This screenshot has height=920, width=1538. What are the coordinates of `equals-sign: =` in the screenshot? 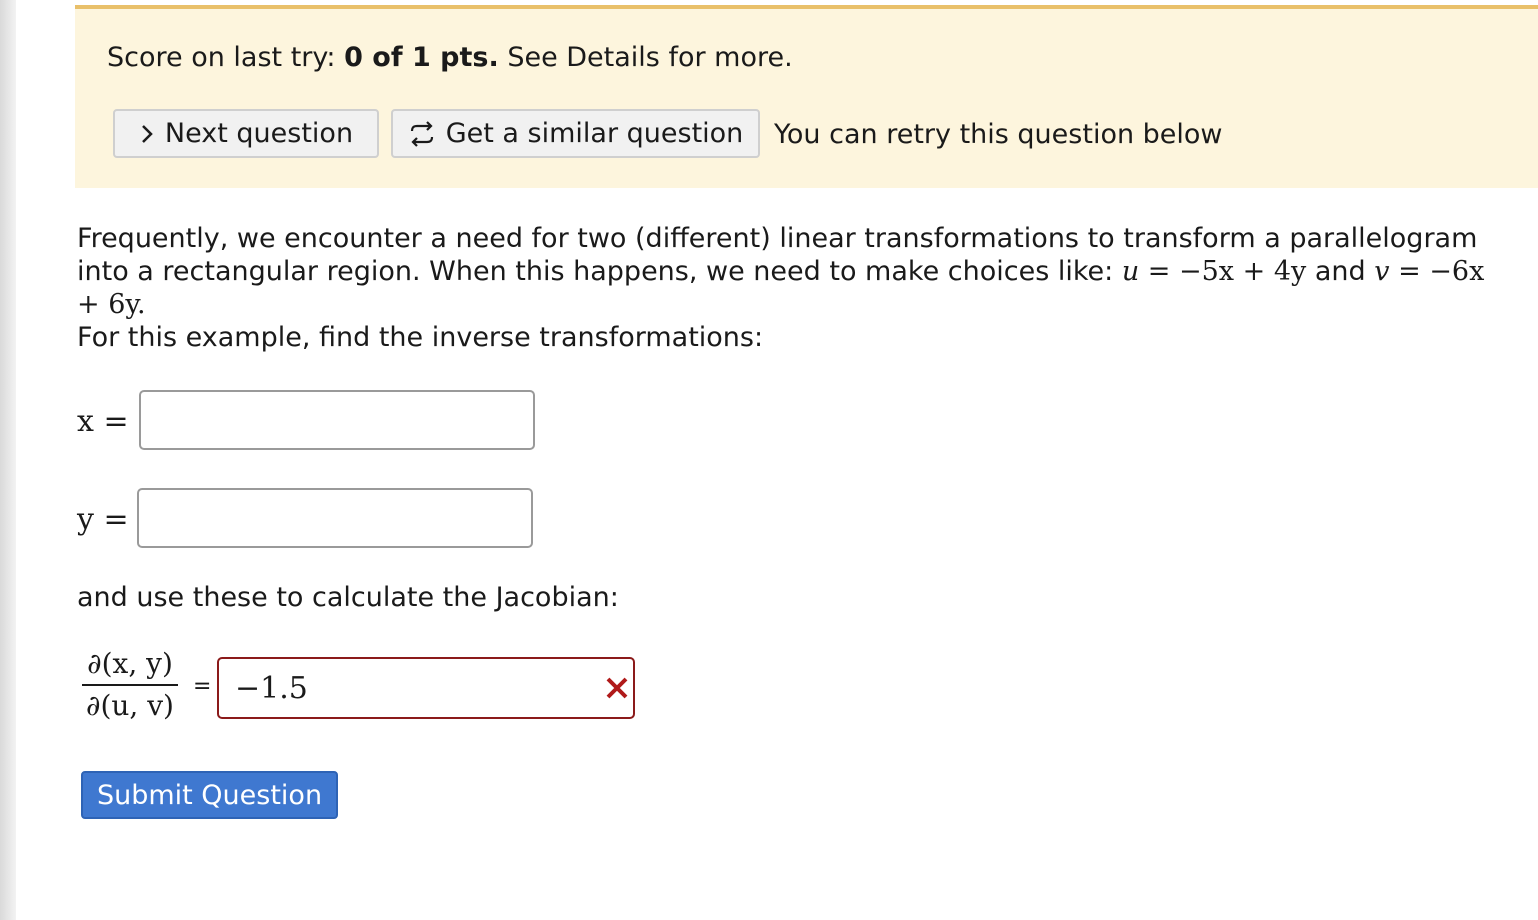 It's located at (202, 686).